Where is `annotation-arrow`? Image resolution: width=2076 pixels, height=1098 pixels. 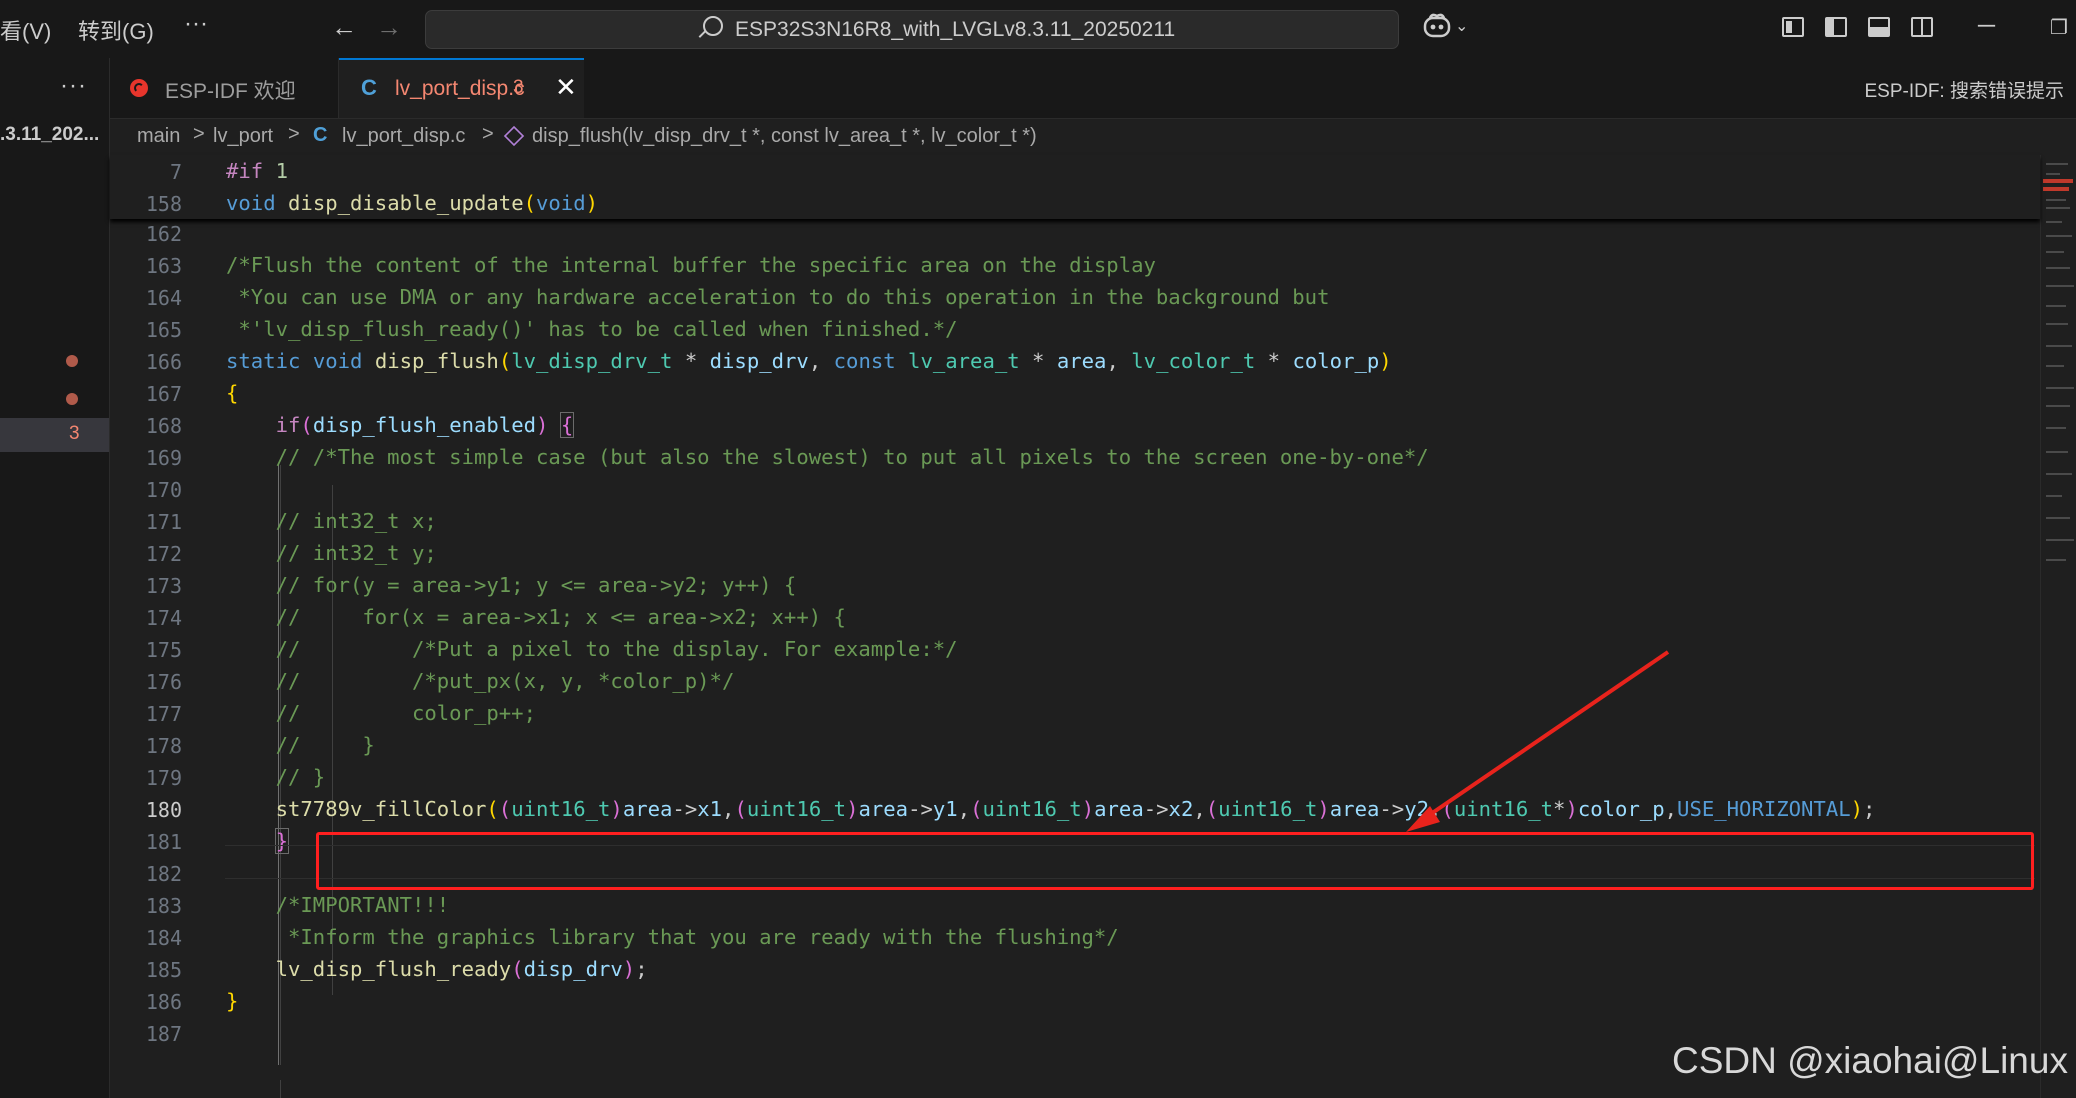 annotation-arrow is located at coordinates (1538, 741).